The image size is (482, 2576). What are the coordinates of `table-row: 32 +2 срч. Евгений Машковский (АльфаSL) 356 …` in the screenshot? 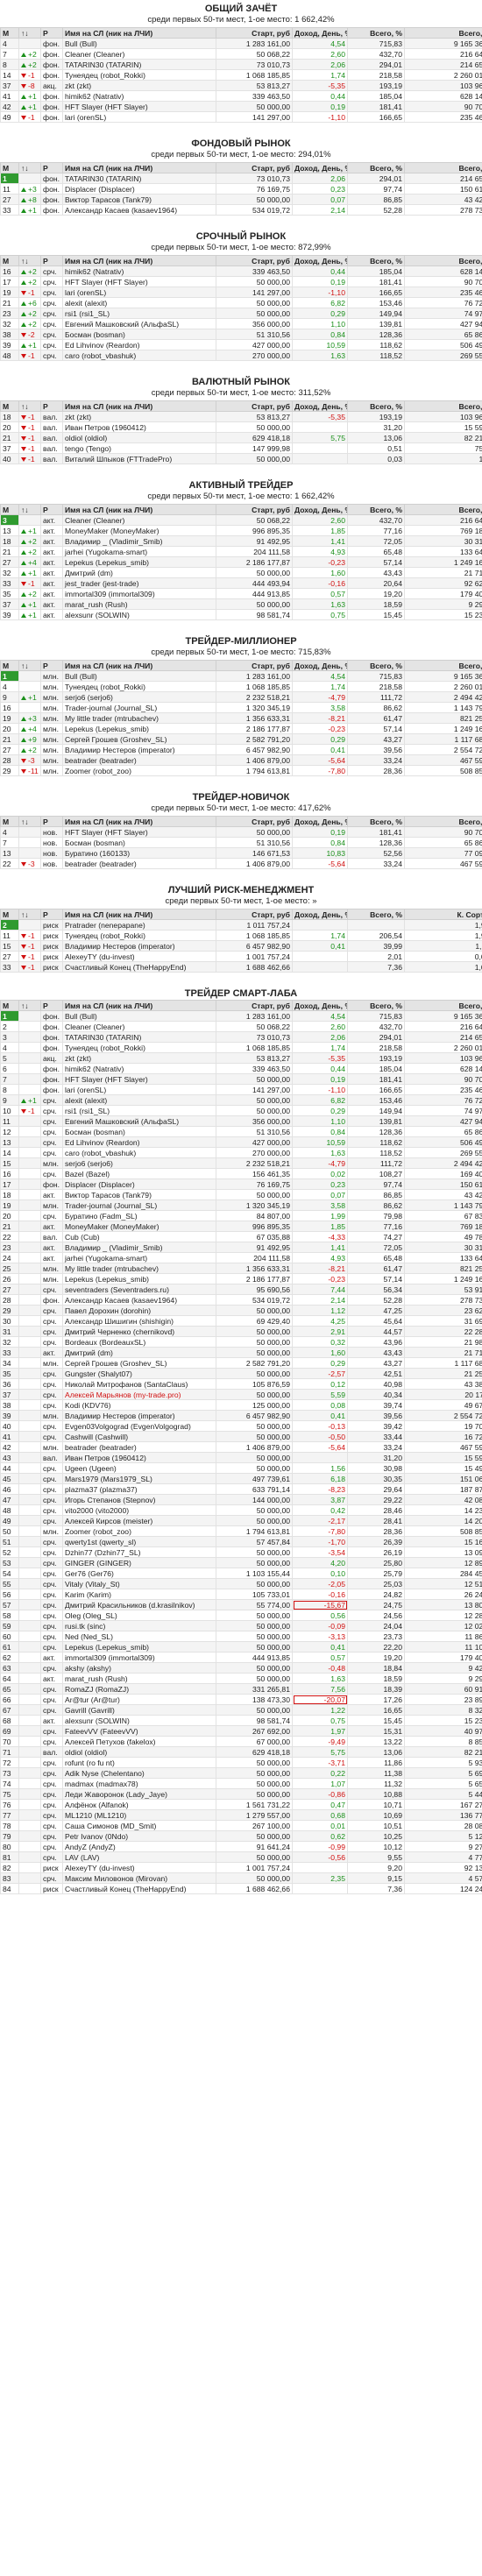 It's located at (241, 323).